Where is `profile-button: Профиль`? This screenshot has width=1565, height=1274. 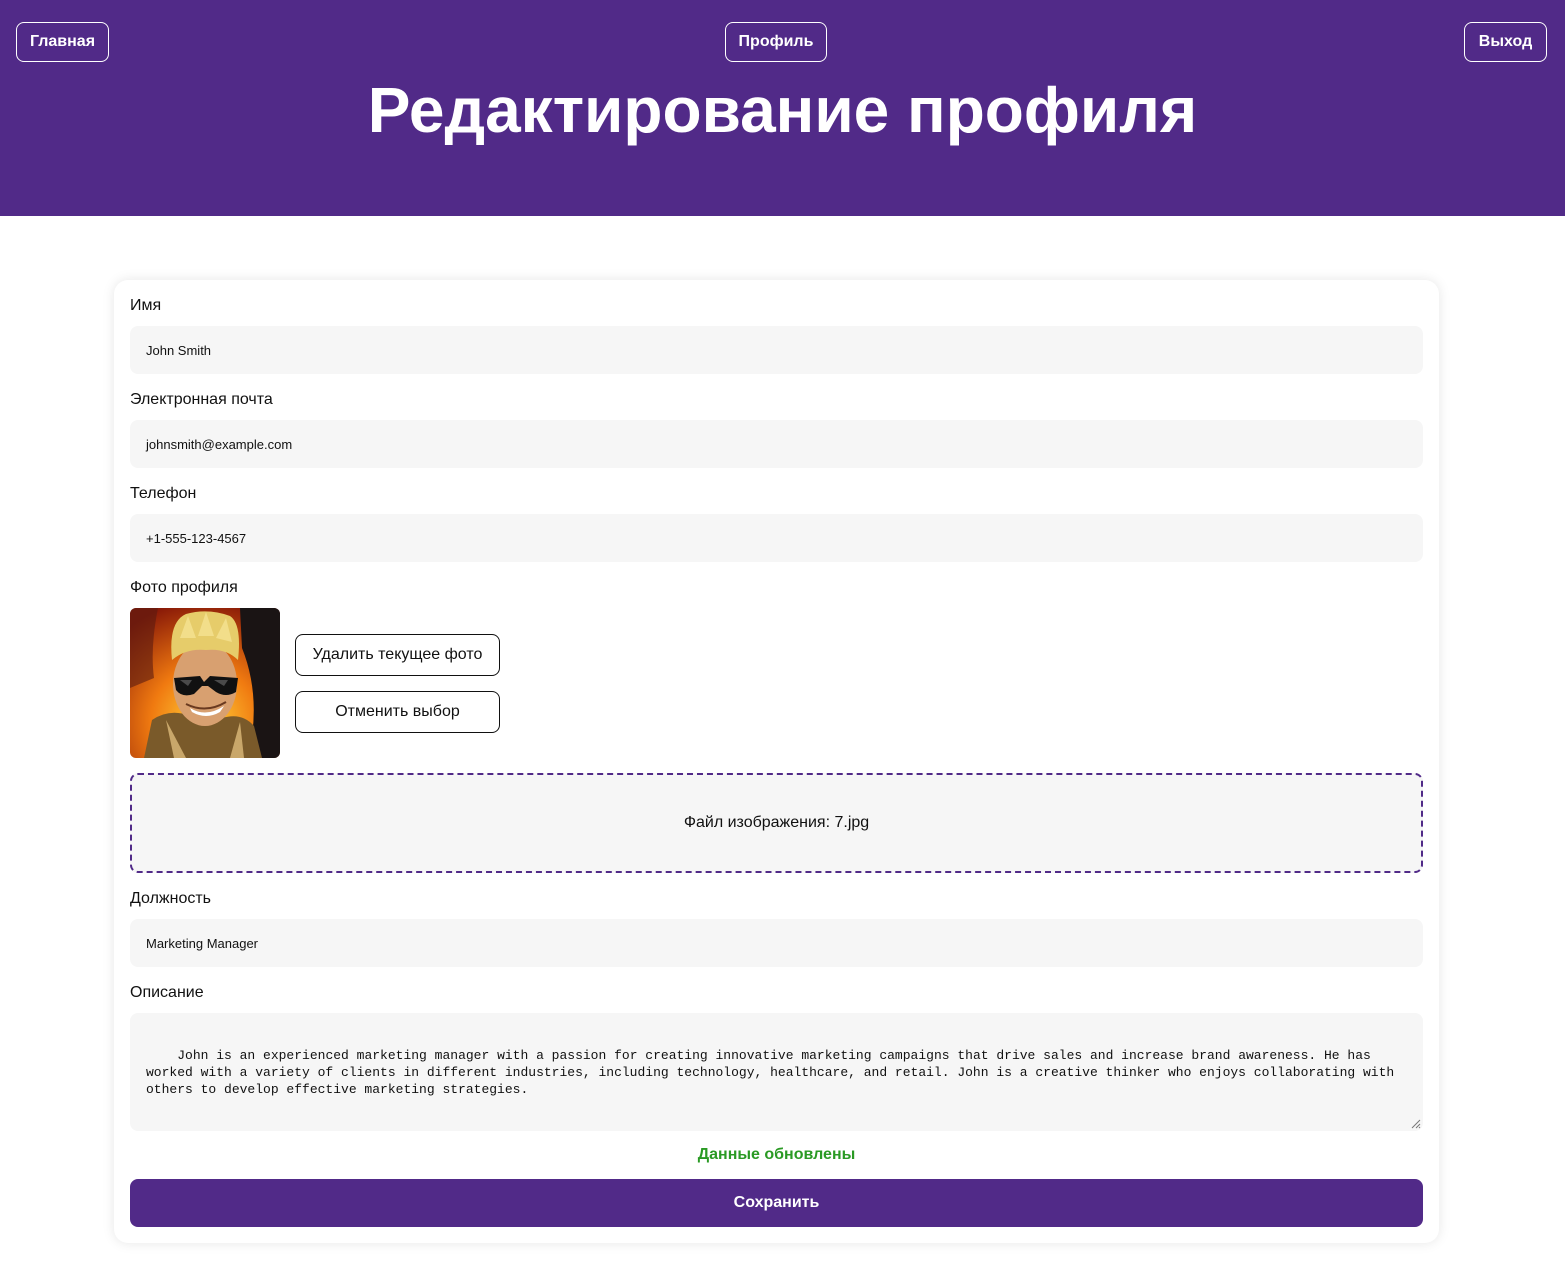
profile-button: Профиль is located at coordinates (776, 42).